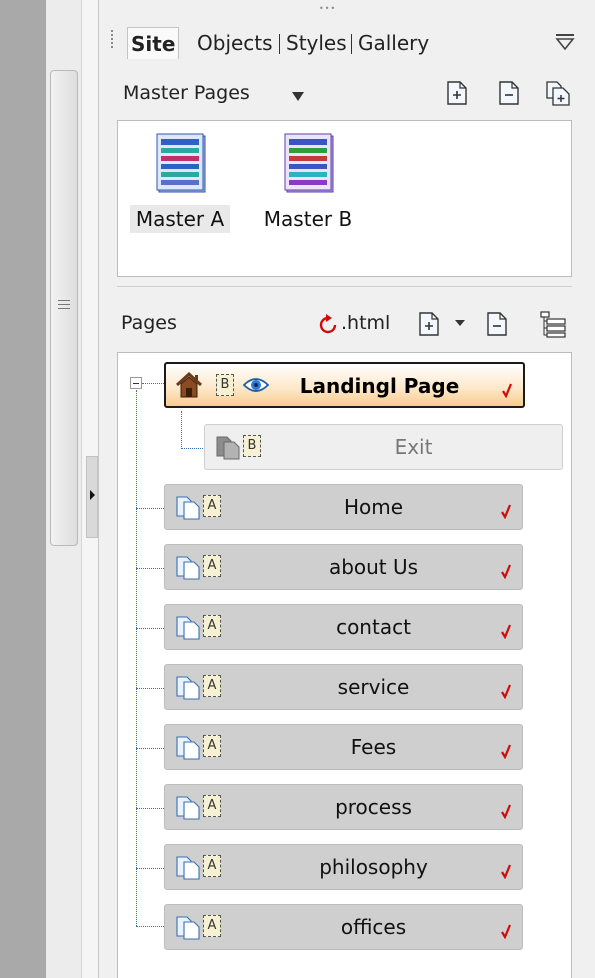  I want to click on page-item: A service, so click(343, 687).